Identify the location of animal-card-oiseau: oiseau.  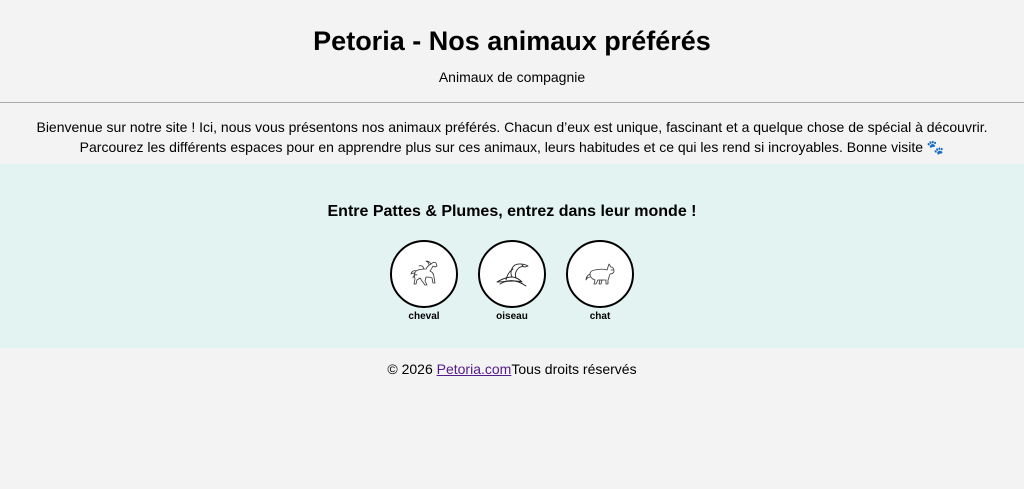
(512, 281).